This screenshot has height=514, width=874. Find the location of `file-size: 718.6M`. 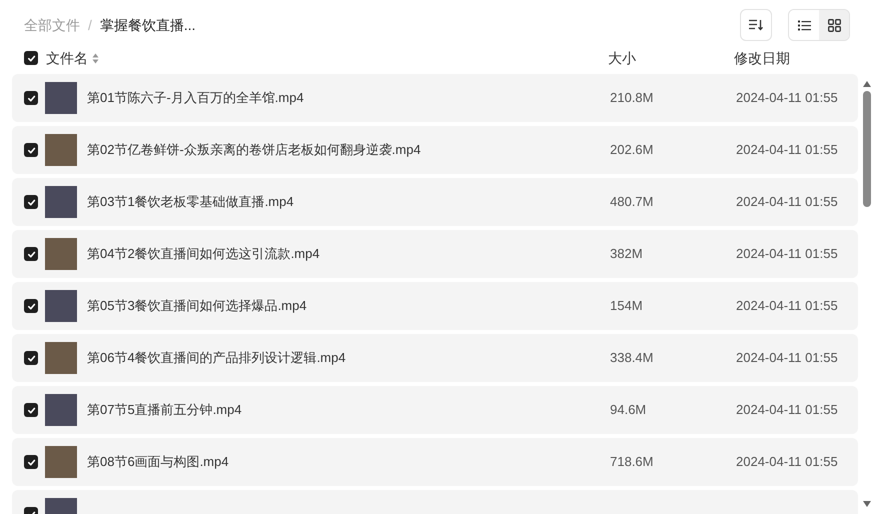

file-size: 718.6M is located at coordinates (632, 462).